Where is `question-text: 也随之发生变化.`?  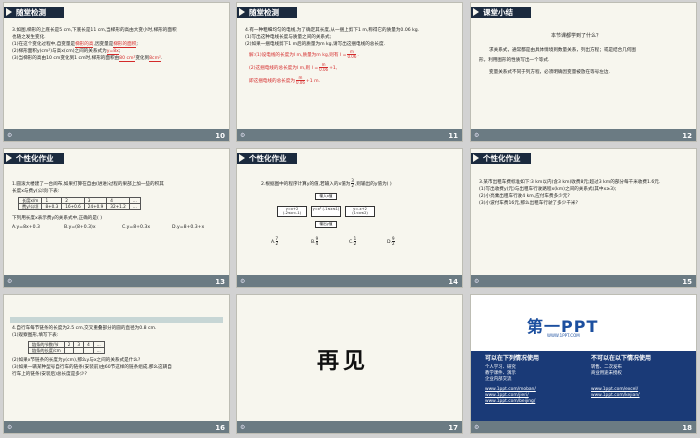
question-text: 也随之发生变化. is located at coordinates (29, 37).